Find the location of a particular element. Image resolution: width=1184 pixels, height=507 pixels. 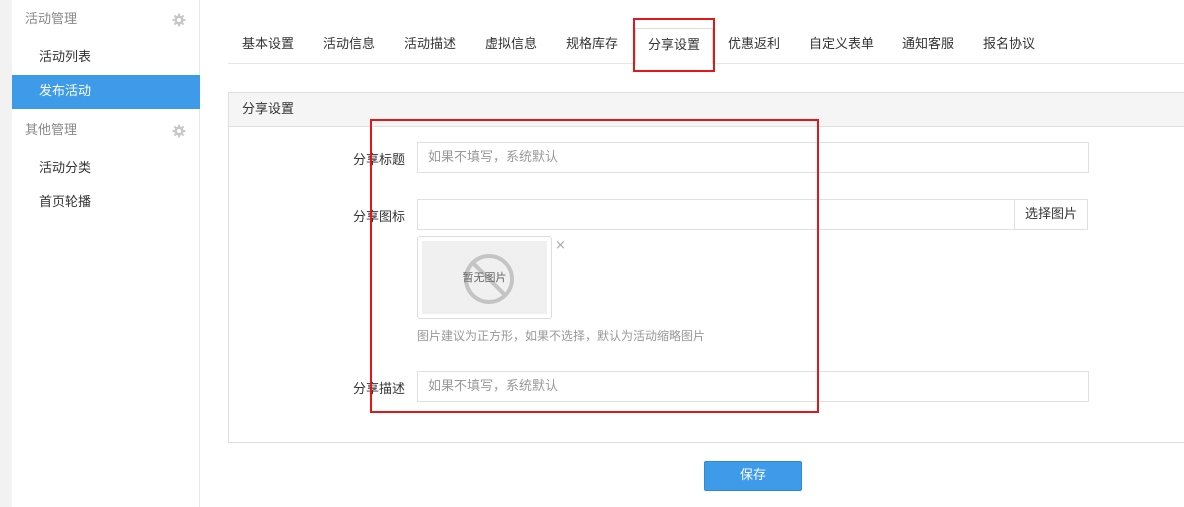

sidebar-group-other: 其他管理 is located at coordinates (106, 131).